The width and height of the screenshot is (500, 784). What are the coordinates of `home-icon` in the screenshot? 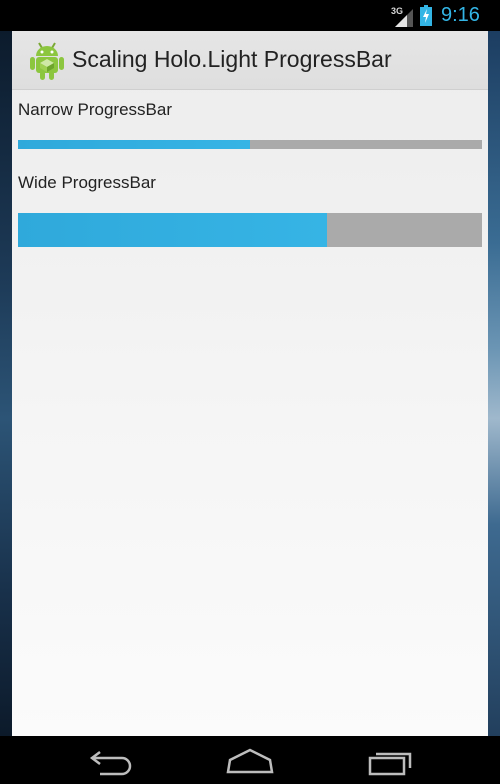 It's located at (250, 761).